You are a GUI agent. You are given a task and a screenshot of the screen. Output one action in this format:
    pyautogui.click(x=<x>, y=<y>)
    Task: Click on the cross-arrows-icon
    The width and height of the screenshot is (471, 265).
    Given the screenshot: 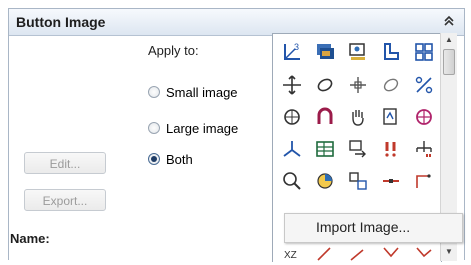 What is the action you would take?
    pyautogui.click(x=357, y=84)
    